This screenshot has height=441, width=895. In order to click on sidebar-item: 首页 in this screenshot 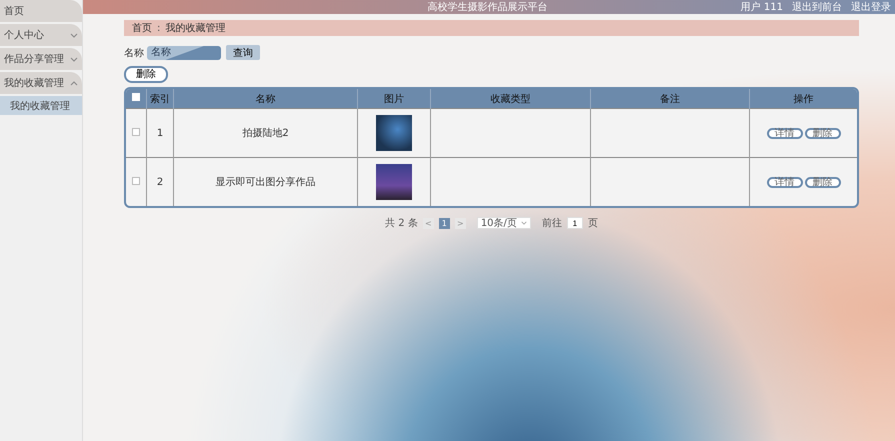, I will do `click(41, 11)`.